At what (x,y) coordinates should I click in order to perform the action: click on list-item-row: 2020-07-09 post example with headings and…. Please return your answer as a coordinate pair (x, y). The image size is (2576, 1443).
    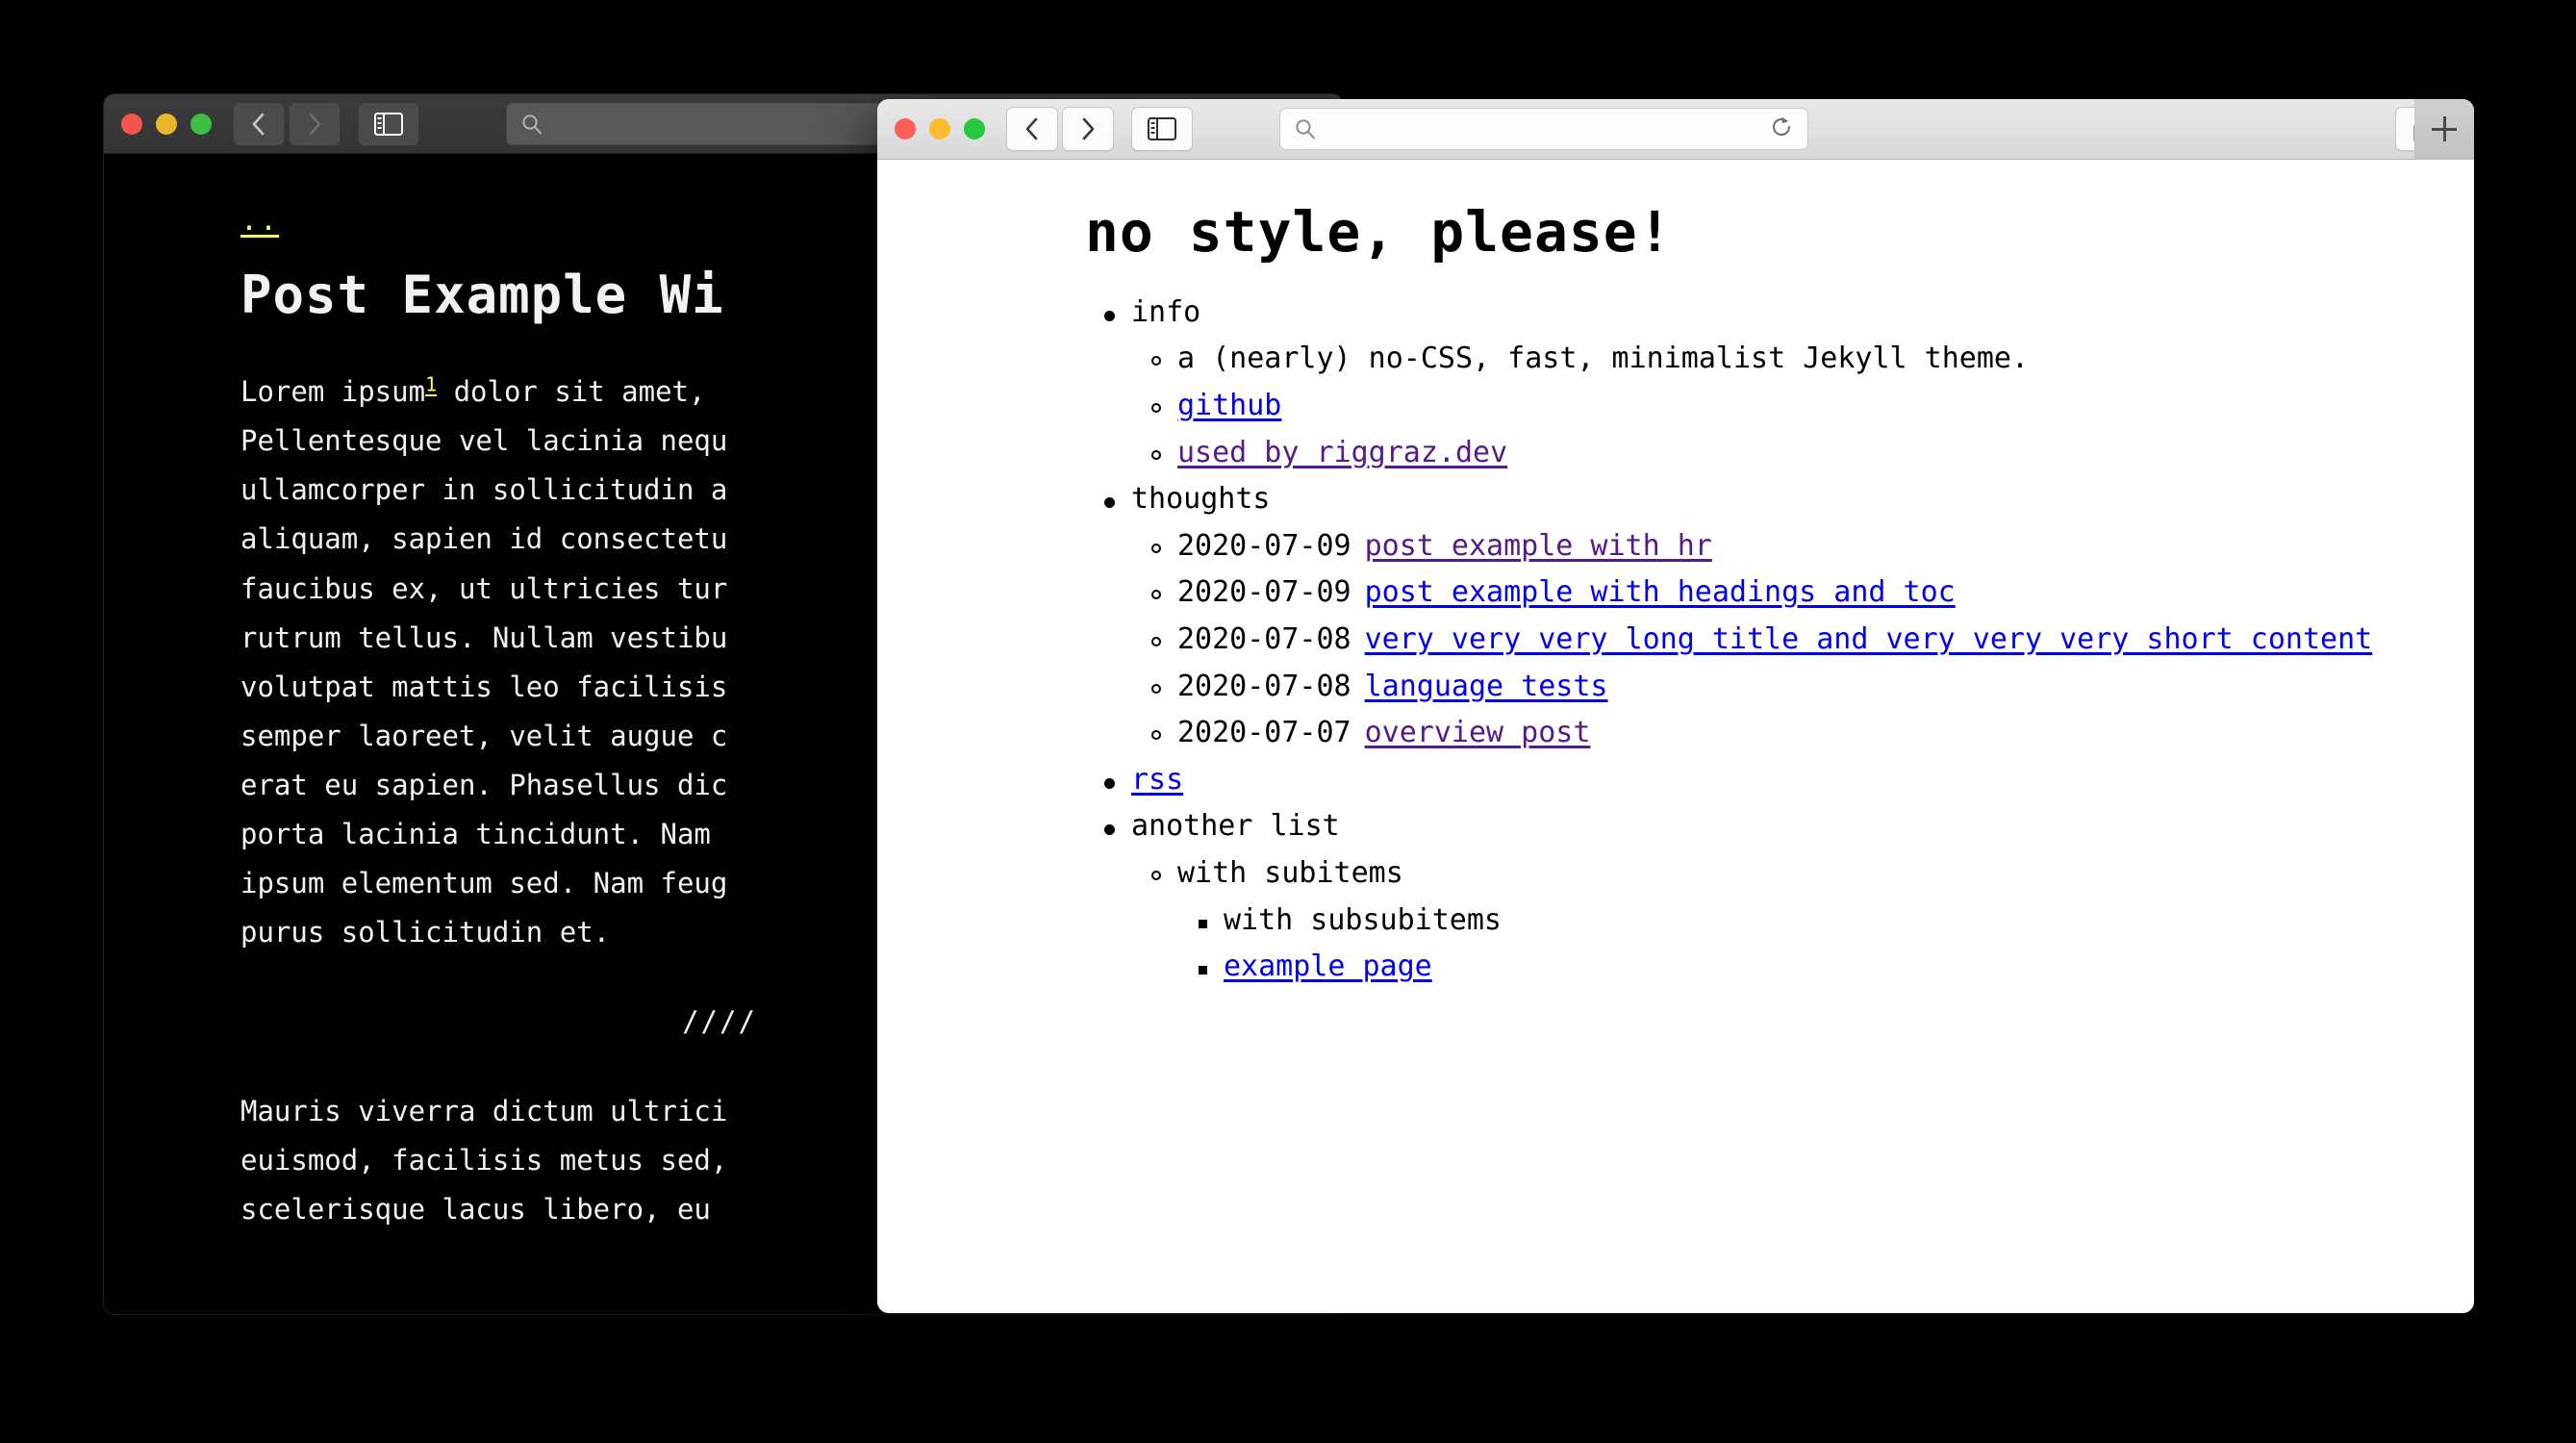
    Looking at the image, I should click on (1796, 592).